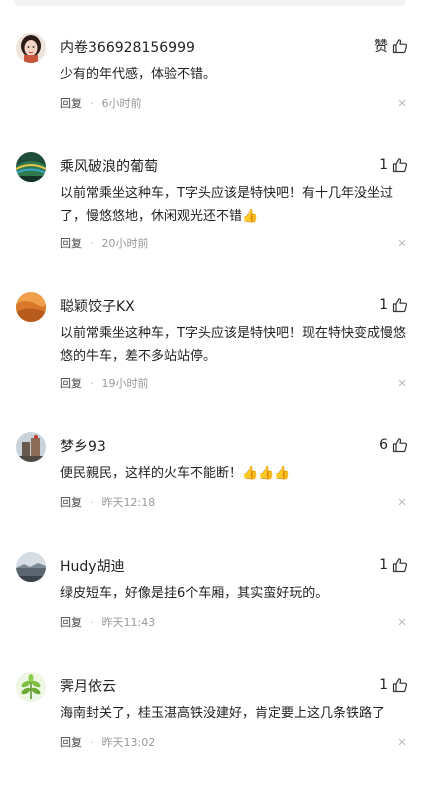 This screenshot has width=432, height=790. Describe the element at coordinates (125, 243) in the screenshot. I see `comment-time: 20小时前` at that location.